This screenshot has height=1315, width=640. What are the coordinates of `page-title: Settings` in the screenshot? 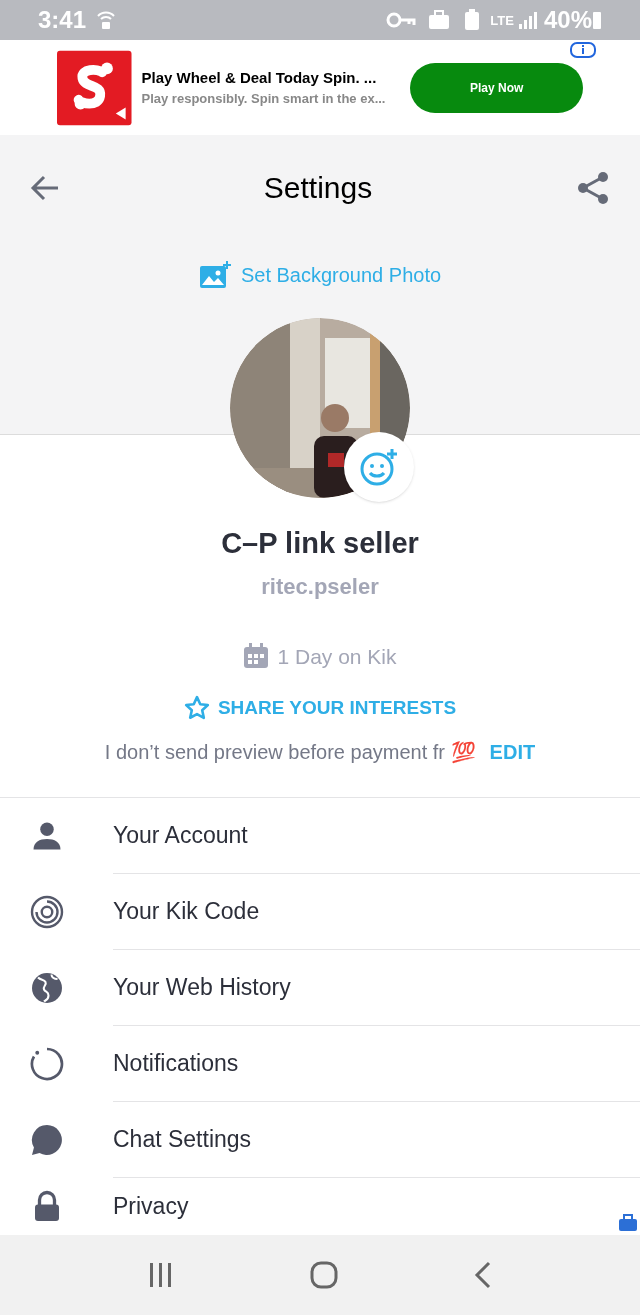 It's located at (318, 188).